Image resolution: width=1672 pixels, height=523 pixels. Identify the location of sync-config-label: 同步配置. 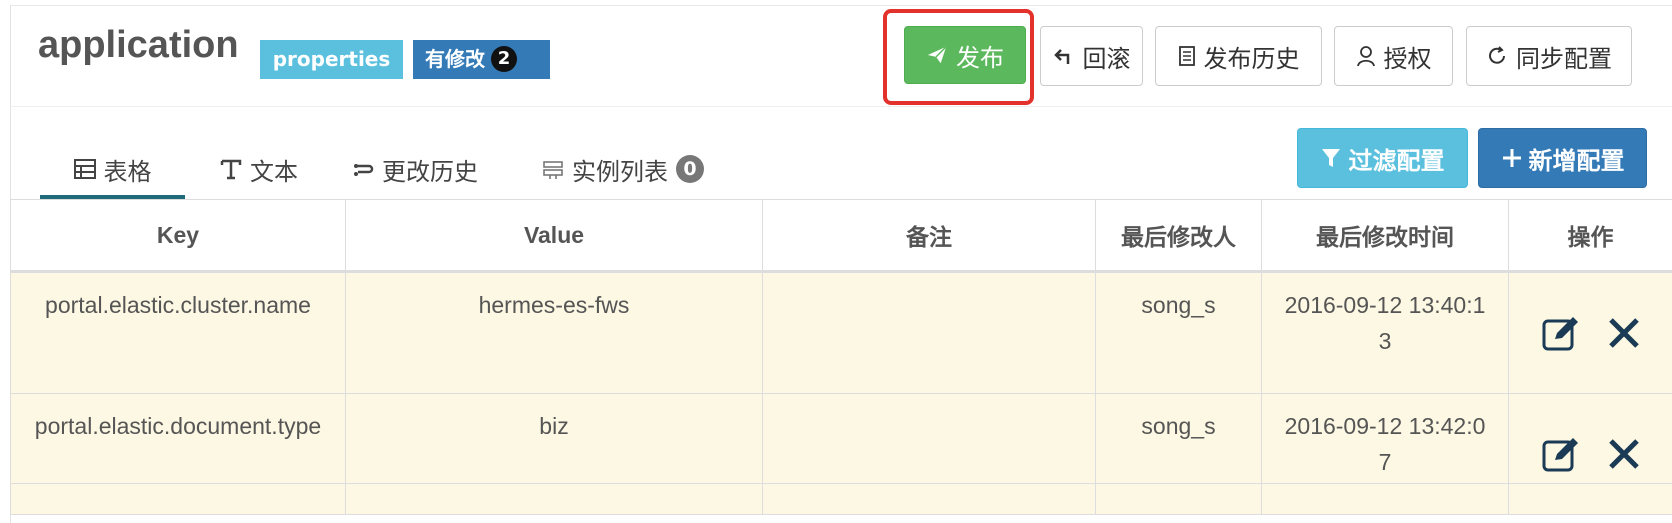
(1564, 56).